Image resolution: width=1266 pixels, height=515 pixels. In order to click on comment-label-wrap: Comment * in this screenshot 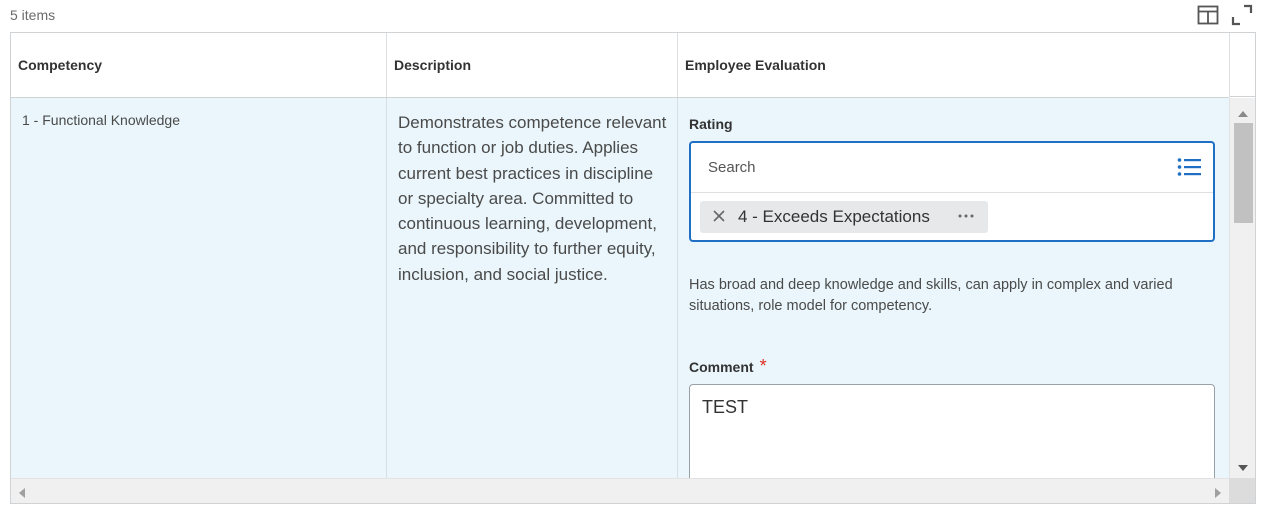, I will do `click(728, 366)`.